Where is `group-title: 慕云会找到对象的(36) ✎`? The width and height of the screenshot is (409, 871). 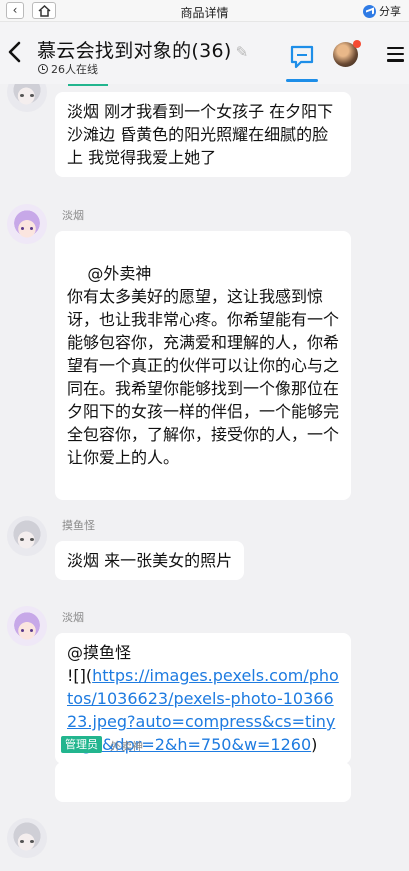 group-title: 慕云会找到对象的(36) ✎ is located at coordinates (142, 49).